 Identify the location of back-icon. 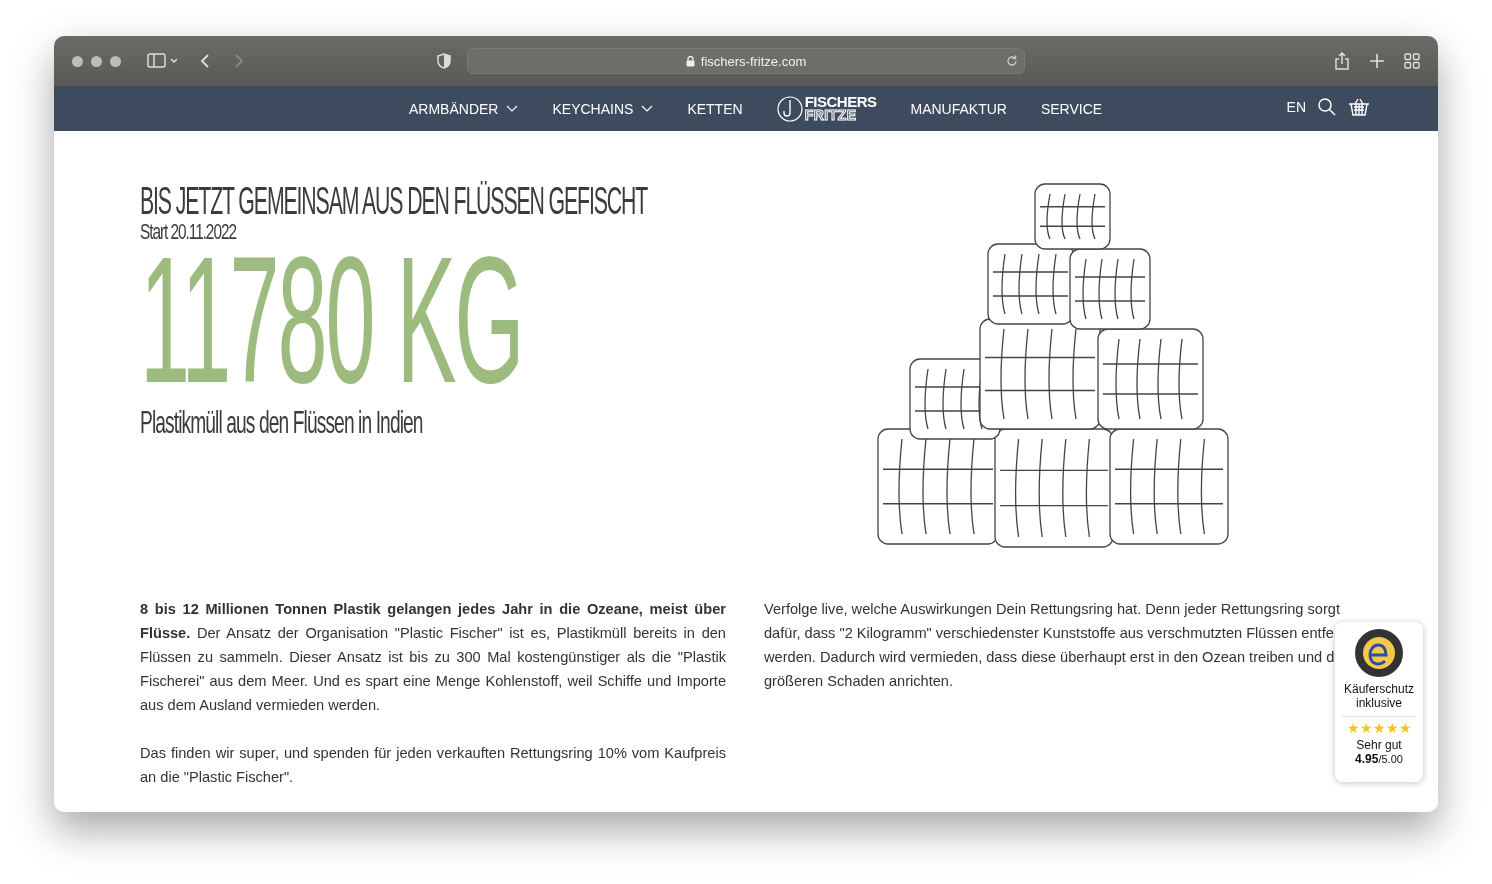
(205, 61).